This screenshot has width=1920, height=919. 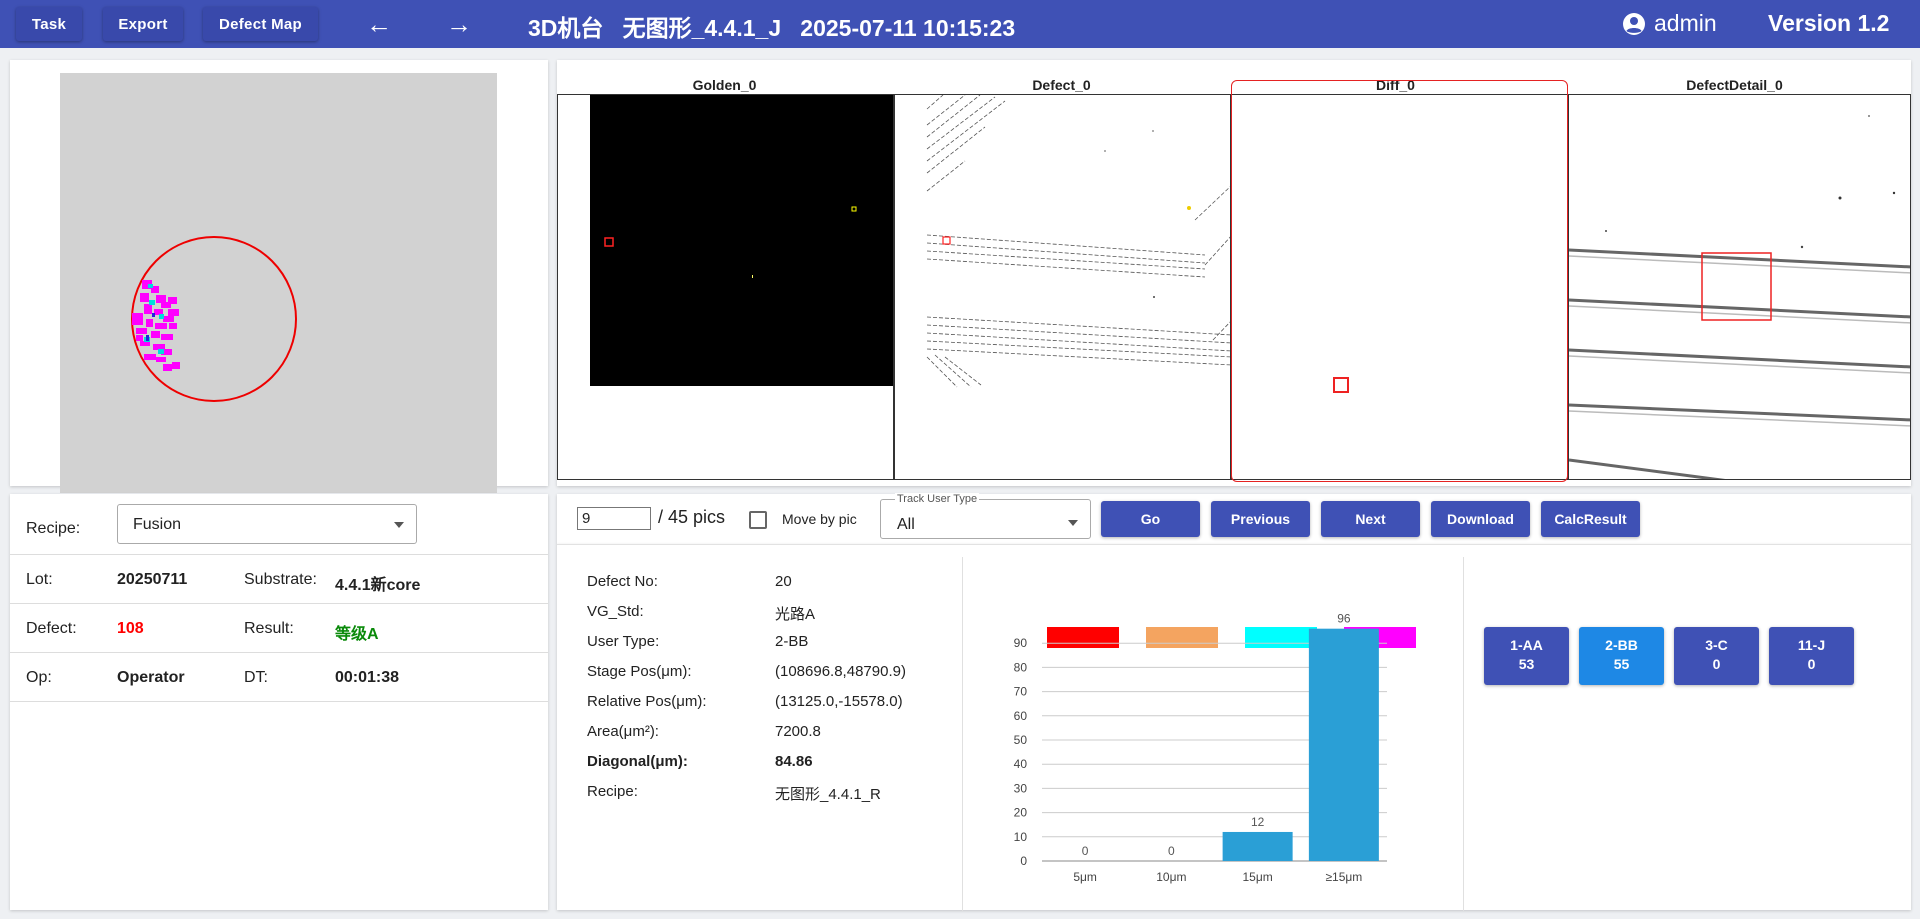 I want to click on x-tick-label: 5μm, so click(x=1085, y=877).